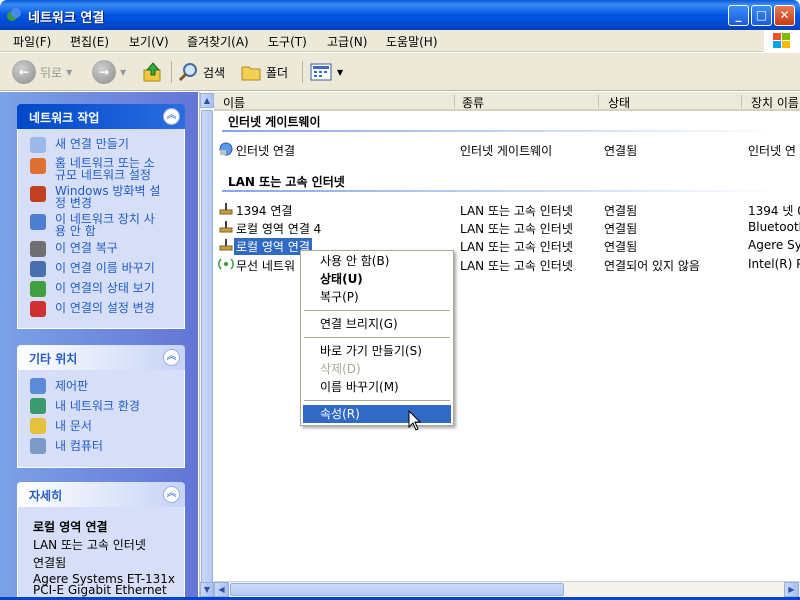 This screenshot has height=600, width=800. Describe the element at coordinates (101, 494) in the screenshot. I see `details-header: 자세히 ︽` at that location.